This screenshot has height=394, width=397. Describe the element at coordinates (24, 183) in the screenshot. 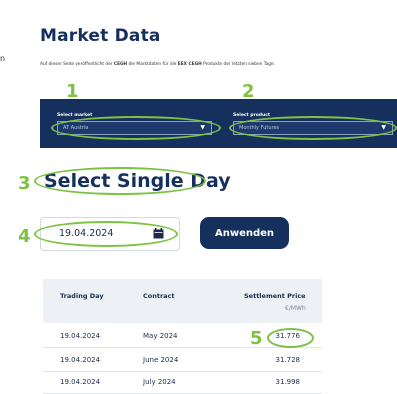

I see `marker-3: 3` at that location.